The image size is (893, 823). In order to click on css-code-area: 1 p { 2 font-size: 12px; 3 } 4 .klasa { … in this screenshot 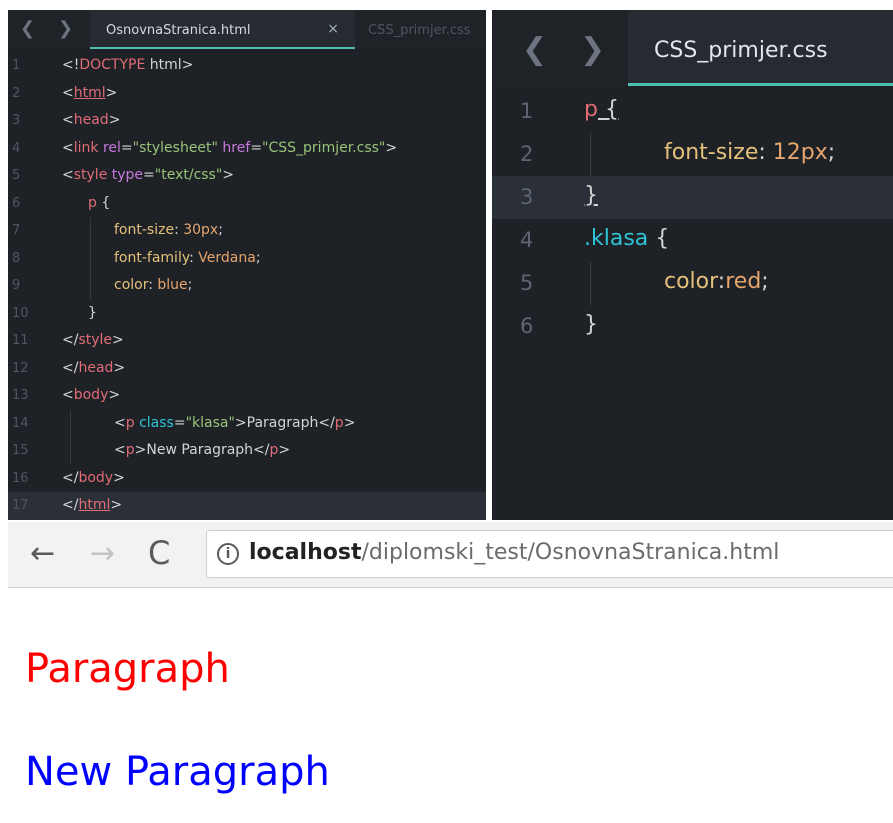, I will do `click(692, 219)`.